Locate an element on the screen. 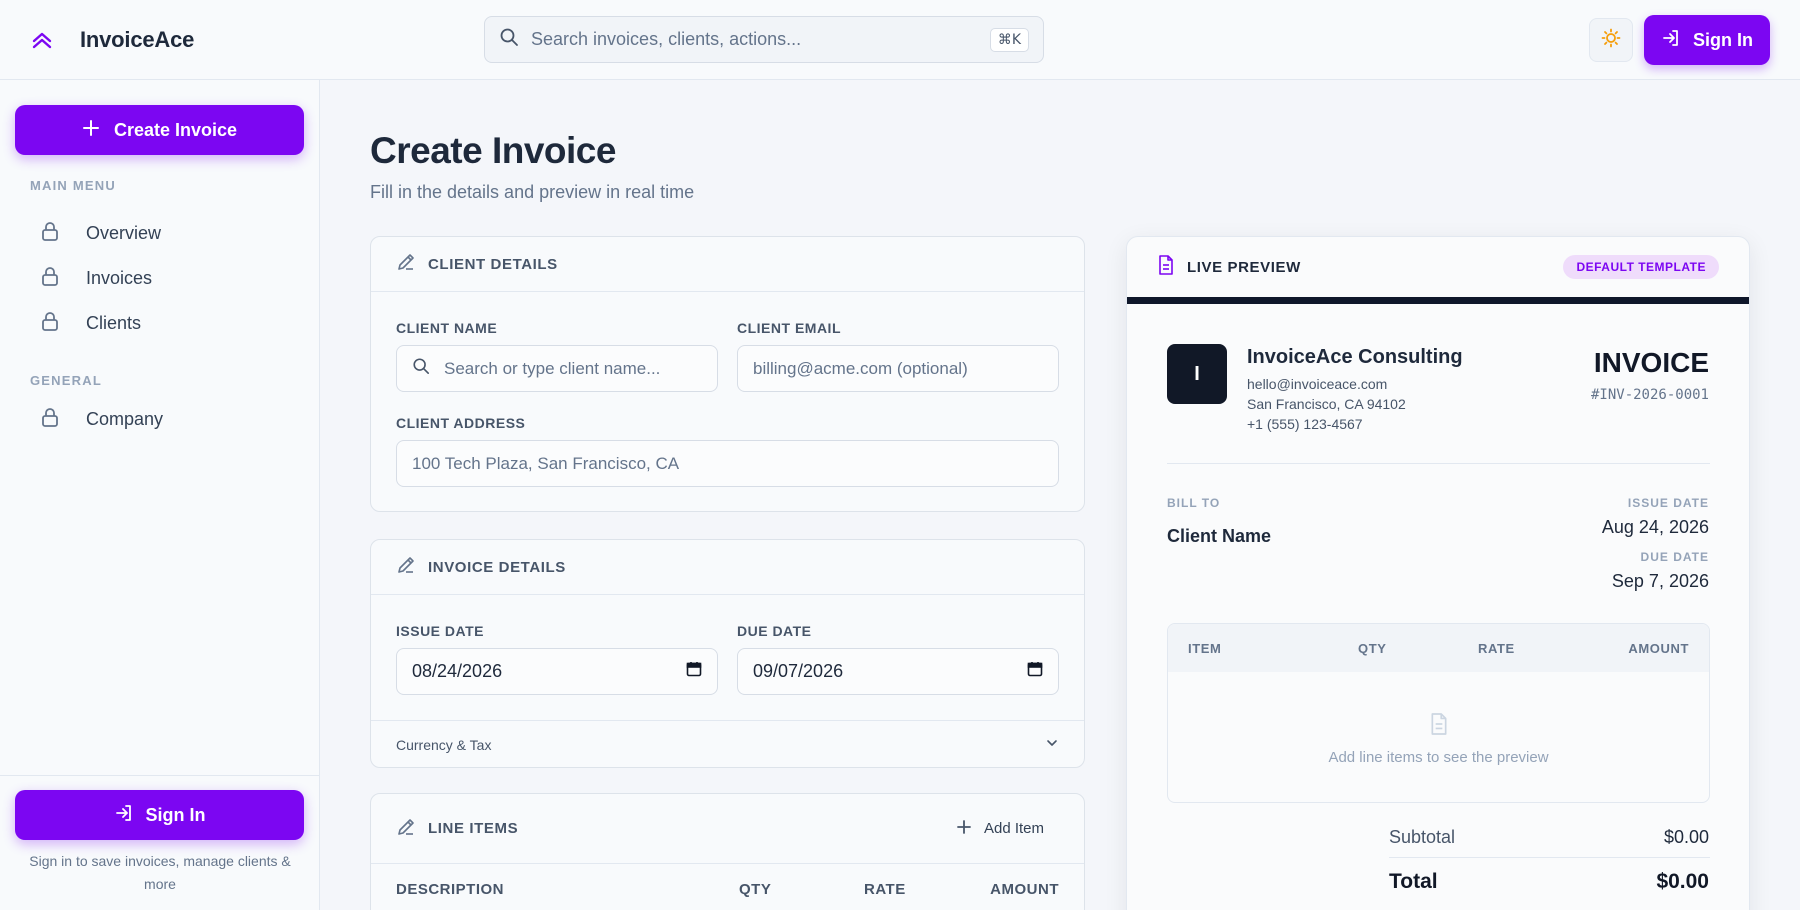  company-email: hello@invoiceace.com is located at coordinates (1317, 384).